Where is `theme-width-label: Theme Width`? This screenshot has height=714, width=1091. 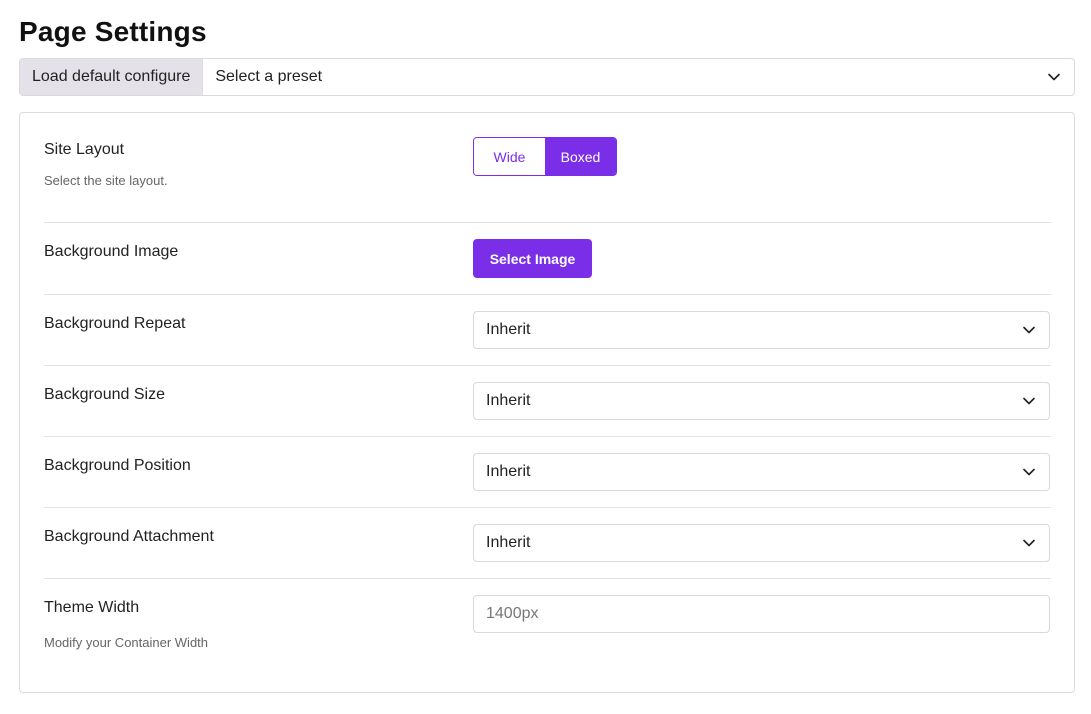
theme-width-label: Theme Width is located at coordinates (92, 607).